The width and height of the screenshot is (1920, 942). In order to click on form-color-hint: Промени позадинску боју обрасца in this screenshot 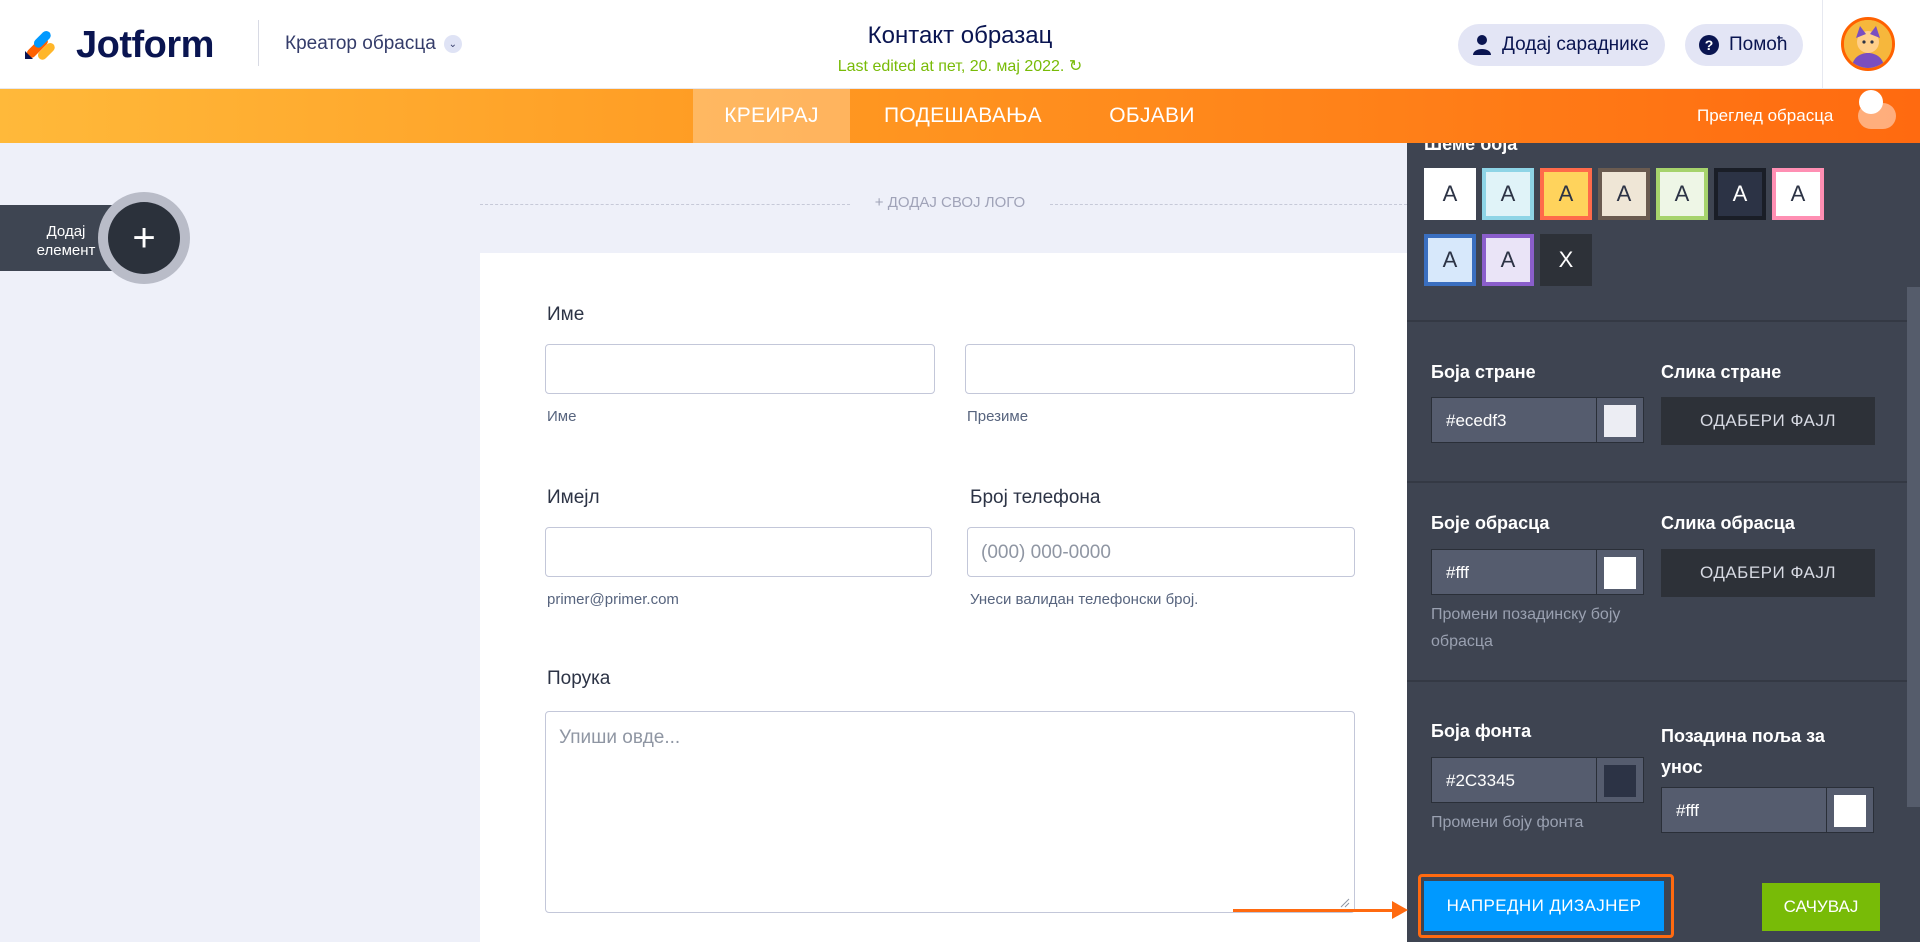, I will do `click(1526, 628)`.